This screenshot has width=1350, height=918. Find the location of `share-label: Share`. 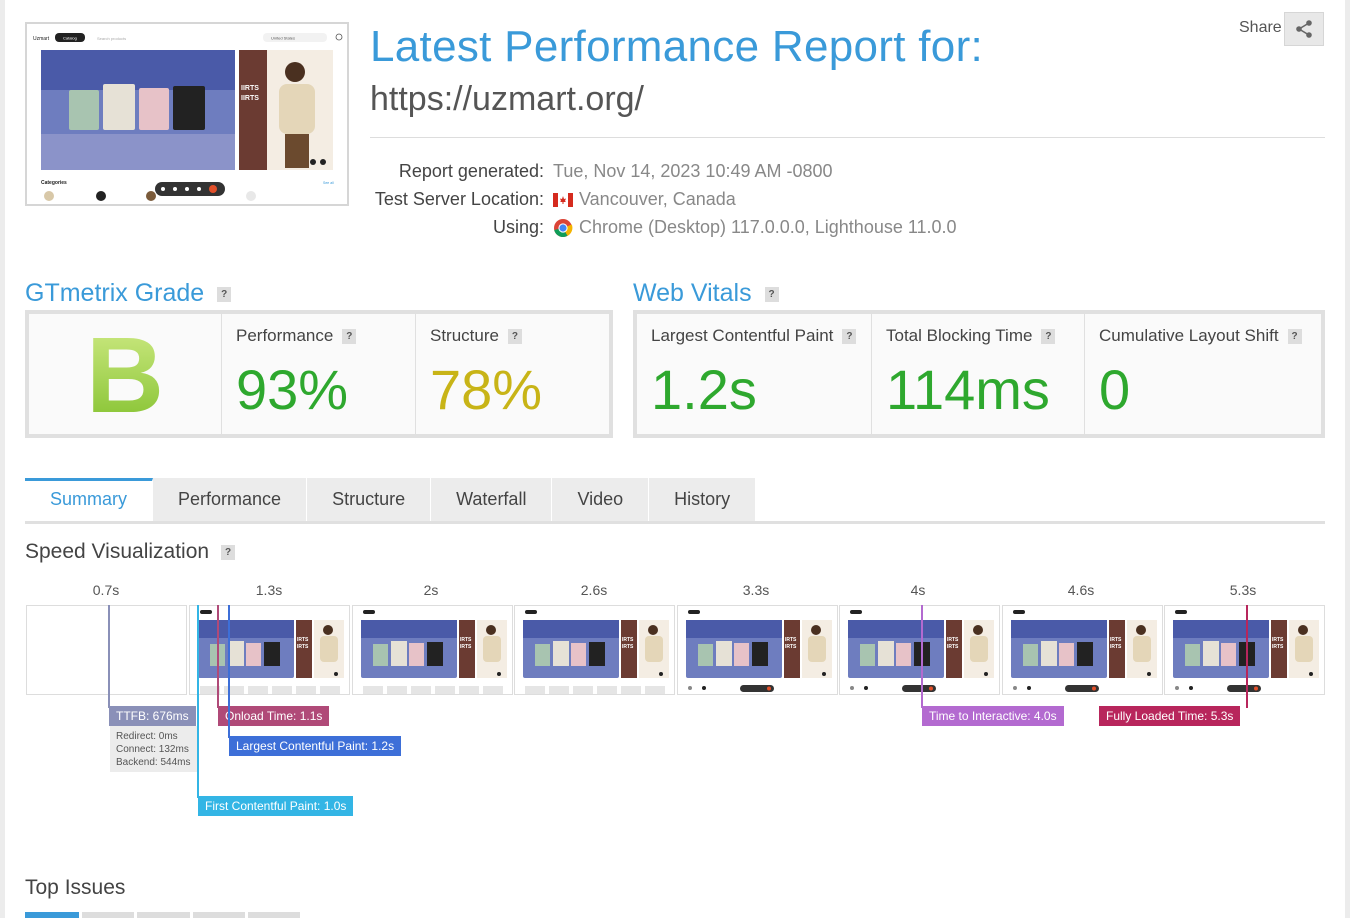

share-label: Share is located at coordinates (1260, 27).